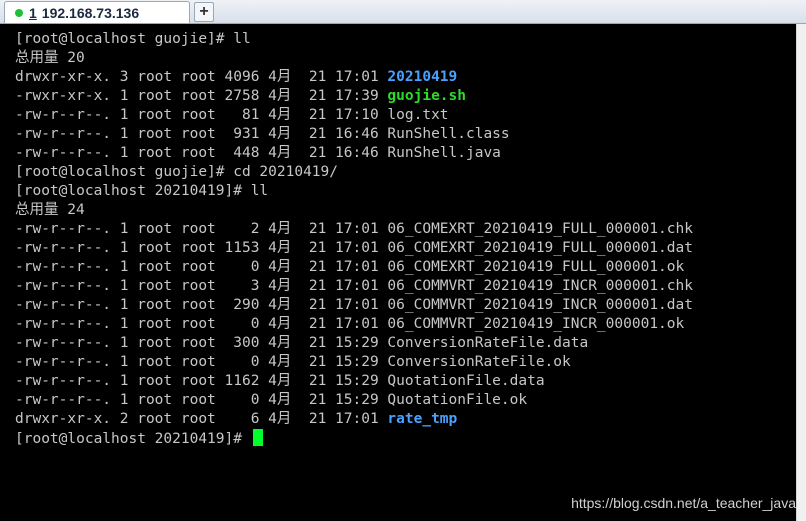 The width and height of the screenshot is (806, 521). Describe the element at coordinates (405, 39) in the screenshot. I see `terminal-line: [root@localhost guojie]# ll` at that location.